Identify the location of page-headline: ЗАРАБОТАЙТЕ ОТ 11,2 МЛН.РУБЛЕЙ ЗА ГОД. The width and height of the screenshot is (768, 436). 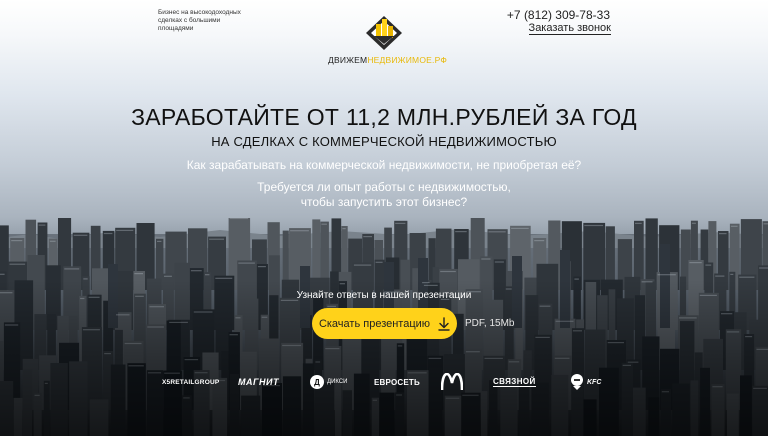
(384, 117).